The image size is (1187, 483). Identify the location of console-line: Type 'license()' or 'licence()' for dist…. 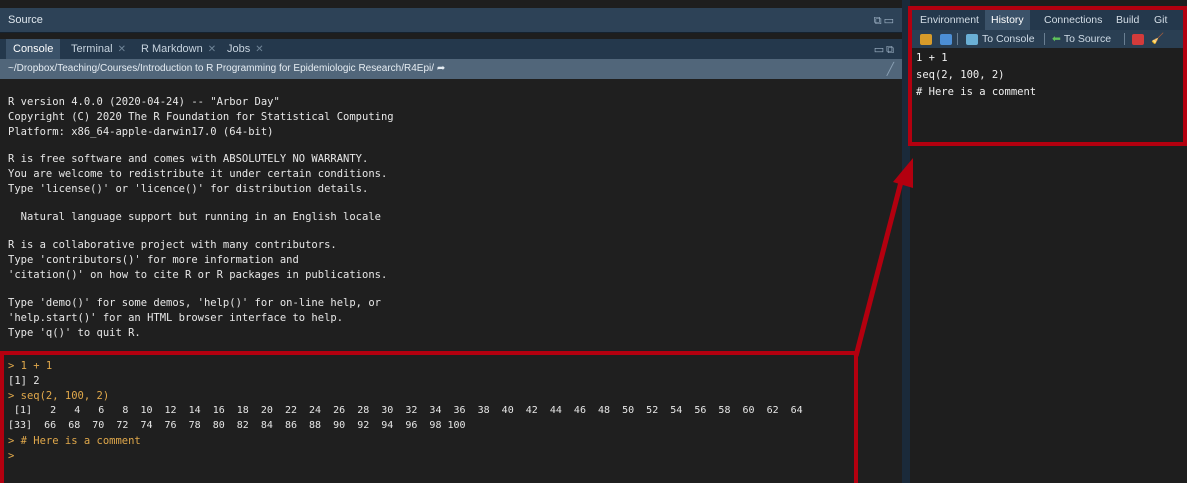
(188, 189).